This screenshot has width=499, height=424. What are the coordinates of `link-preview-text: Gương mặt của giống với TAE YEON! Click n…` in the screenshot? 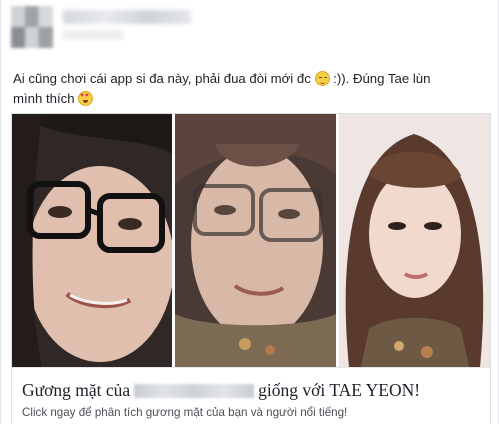 It's located at (251, 395).